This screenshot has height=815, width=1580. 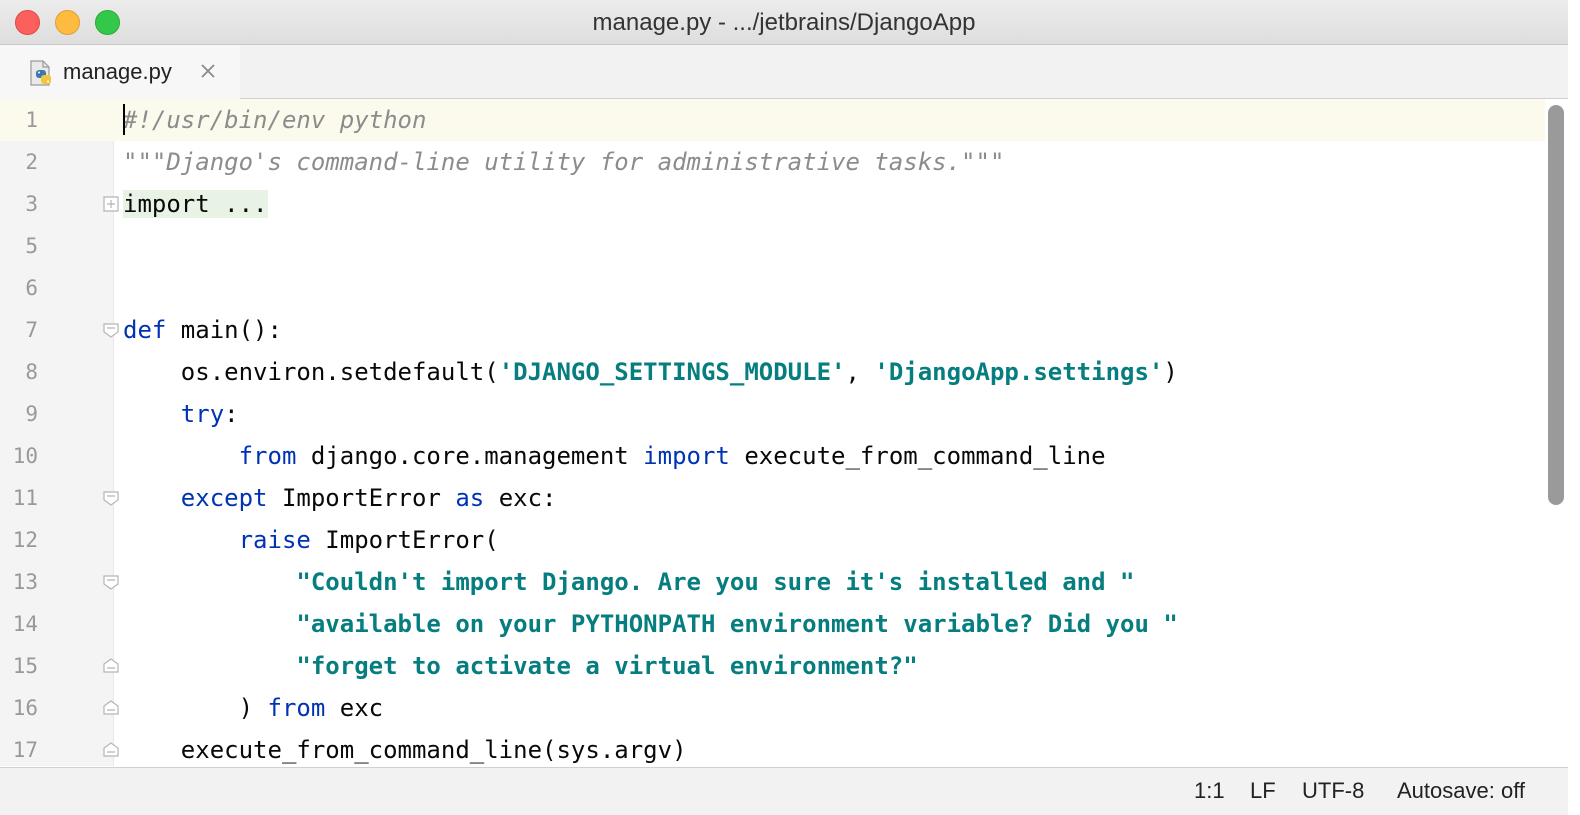 I want to click on code-line: 16 ) from exc, so click(x=772, y=708).